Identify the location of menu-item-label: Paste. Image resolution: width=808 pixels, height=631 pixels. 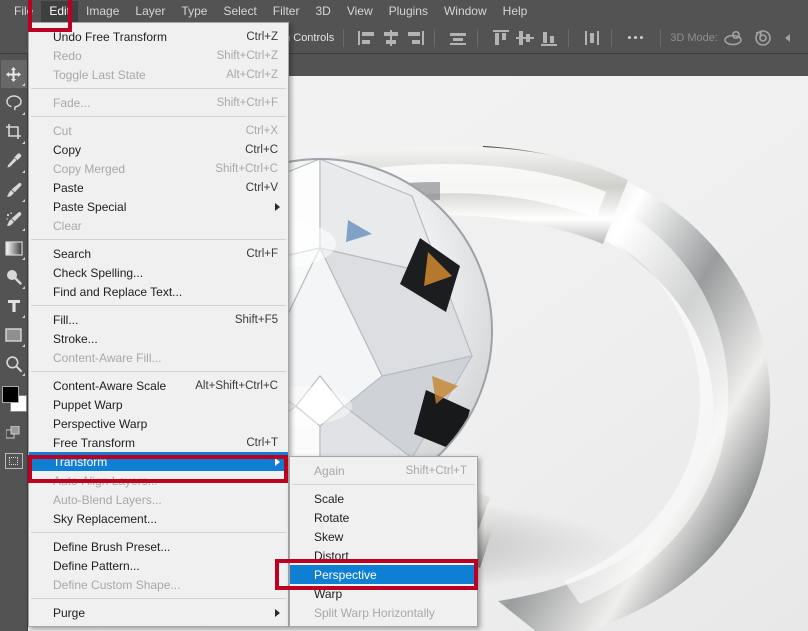
(68, 187).